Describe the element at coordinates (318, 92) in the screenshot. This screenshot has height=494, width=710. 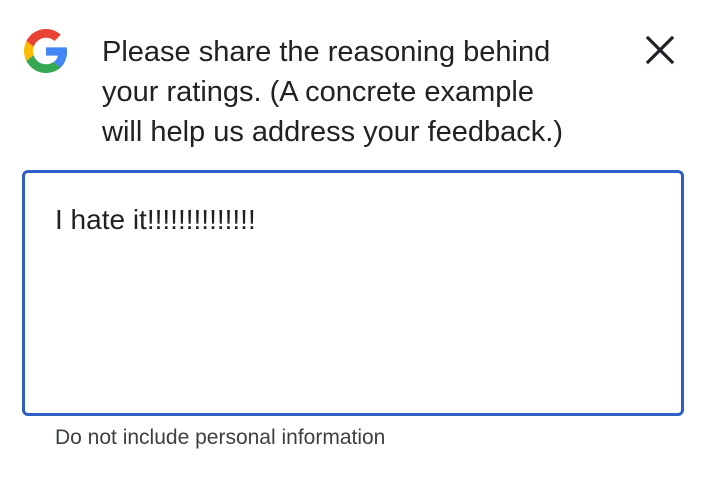
I see `prompt-line: your ratings. (A concrete example` at that location.